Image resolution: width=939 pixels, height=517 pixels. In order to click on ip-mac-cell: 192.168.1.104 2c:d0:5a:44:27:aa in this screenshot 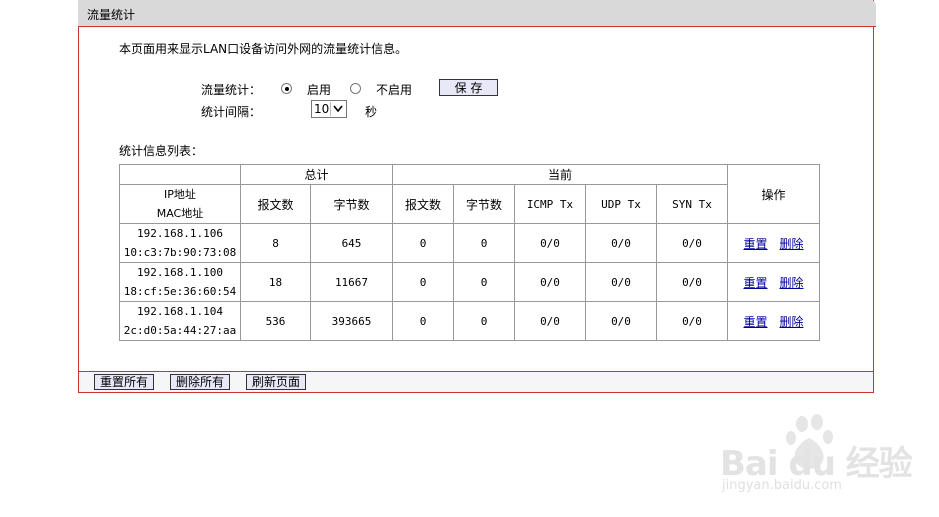, I will do `click(180, 321)`.